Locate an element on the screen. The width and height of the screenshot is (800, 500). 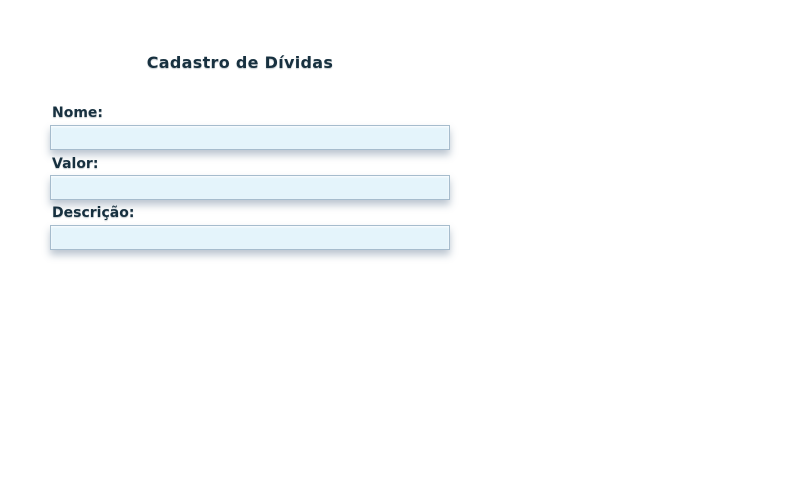
form-title: Cadastro de Dívidas is located at coordinates (240, 62).